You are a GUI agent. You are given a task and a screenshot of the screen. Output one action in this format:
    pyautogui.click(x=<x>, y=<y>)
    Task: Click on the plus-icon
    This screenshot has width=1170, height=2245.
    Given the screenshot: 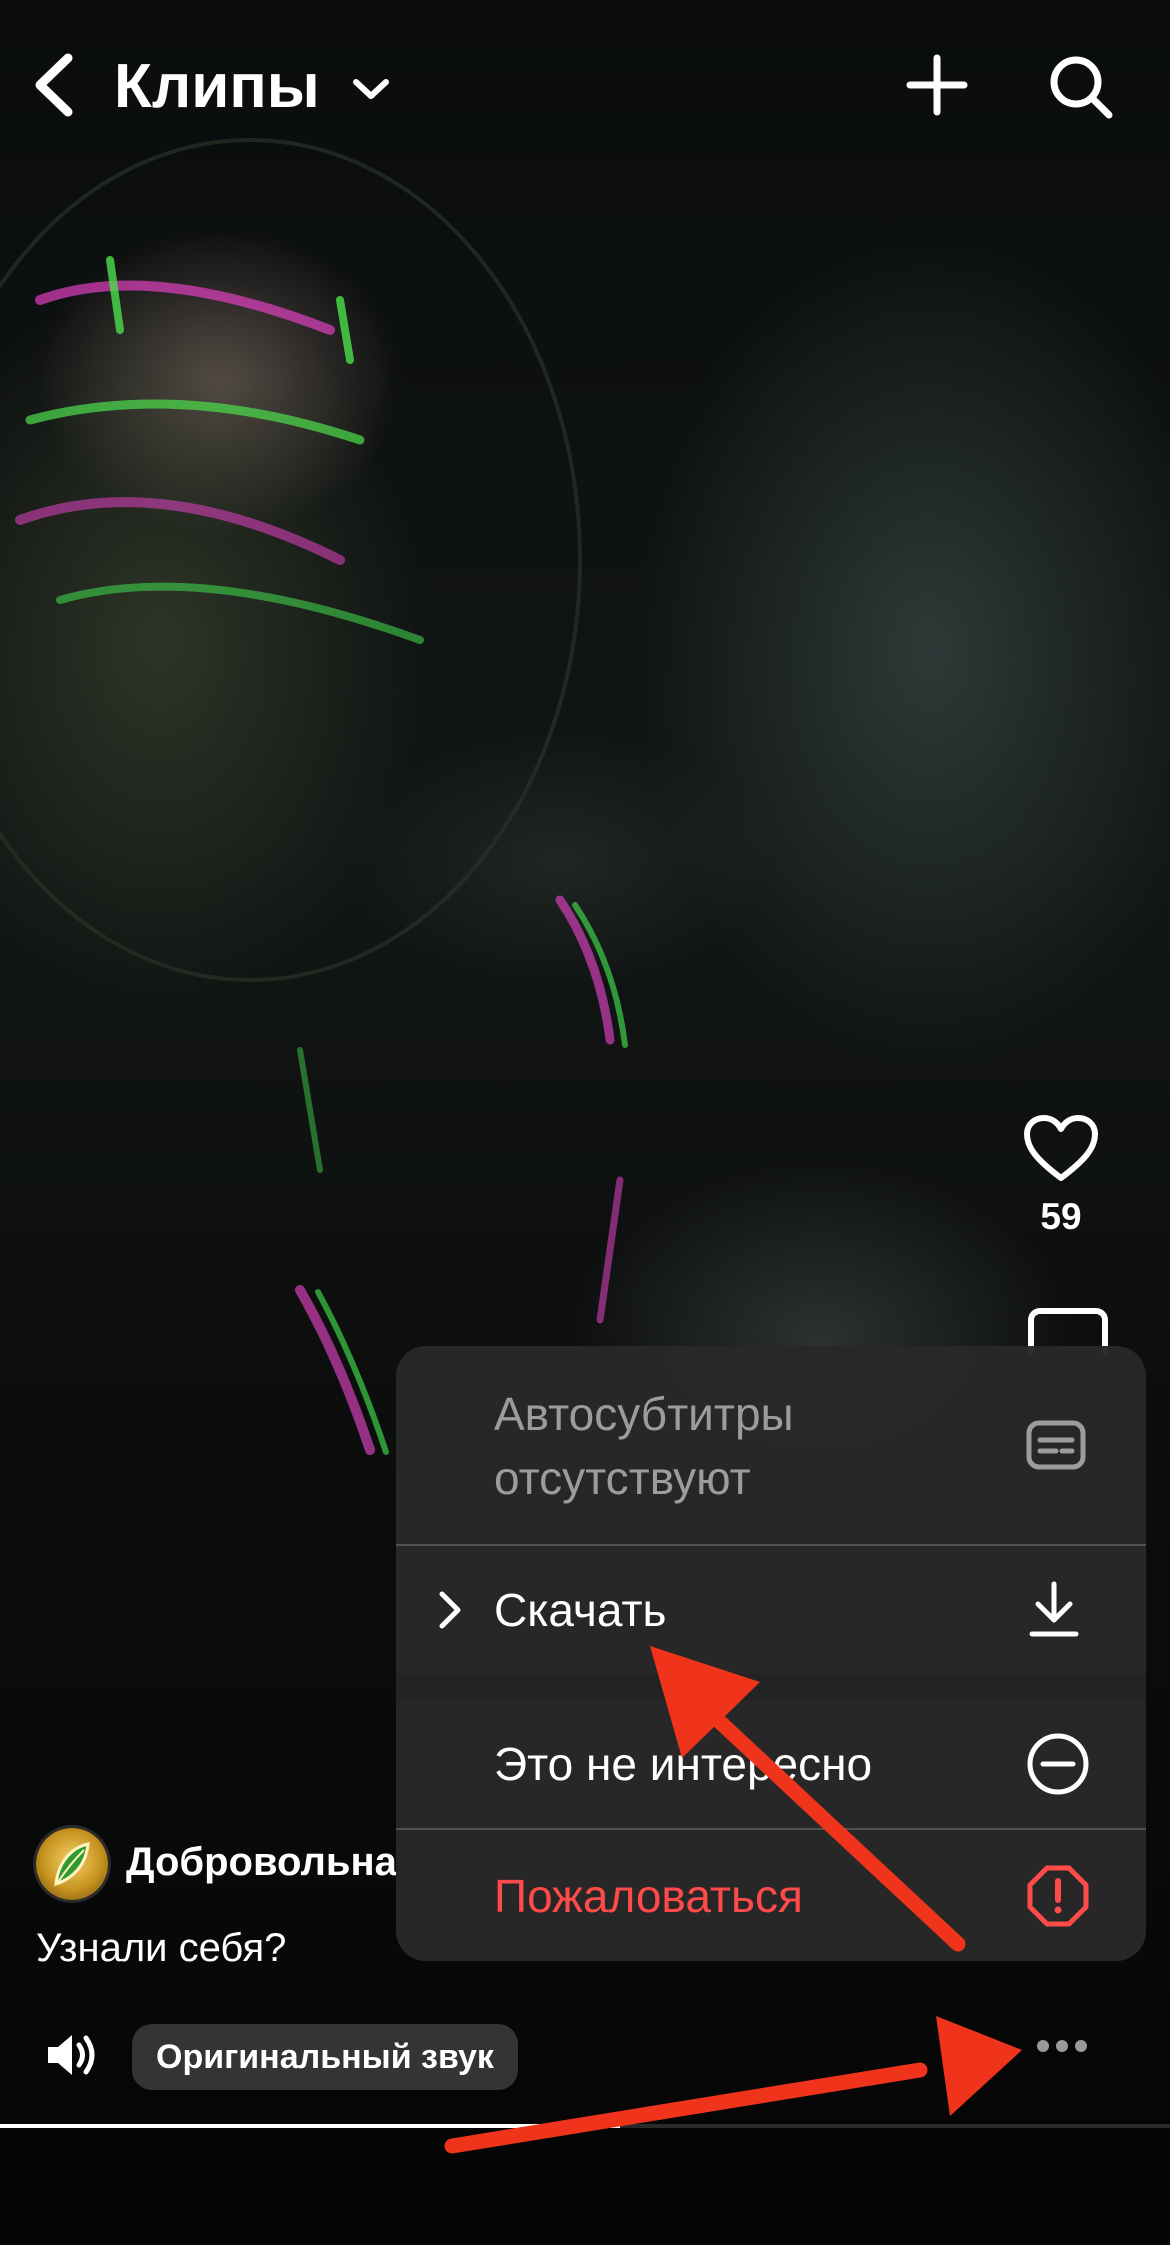 What is the action you would take?
    pyautogui.click(x=937, y=85)
    